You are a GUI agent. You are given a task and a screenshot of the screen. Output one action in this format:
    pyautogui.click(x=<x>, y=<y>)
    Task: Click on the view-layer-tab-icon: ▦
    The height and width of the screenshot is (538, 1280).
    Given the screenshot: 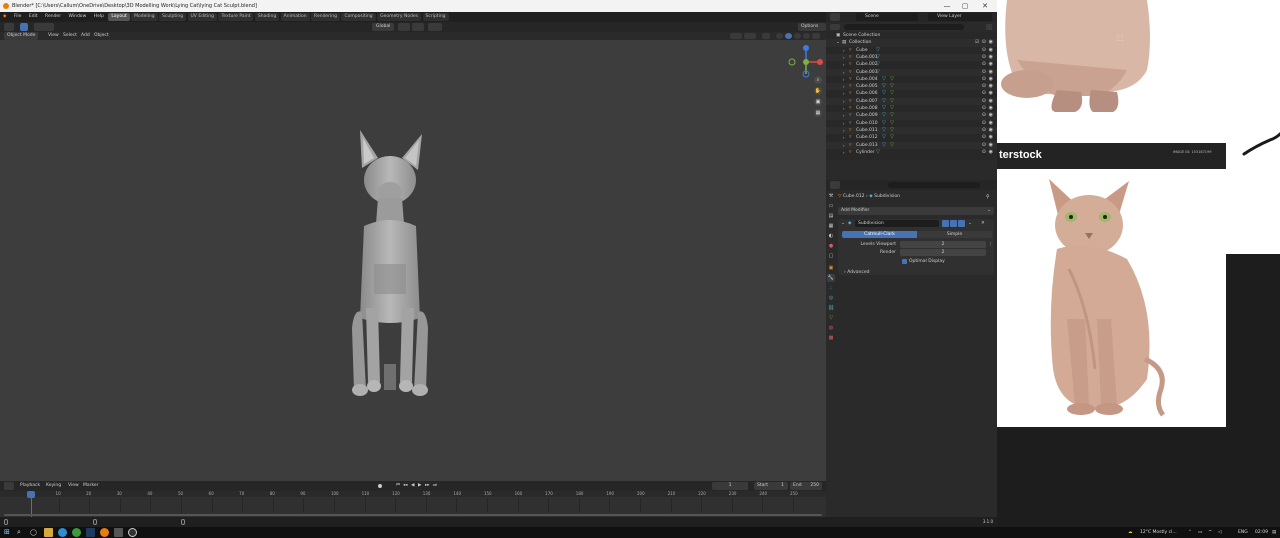 What is the action you would take?
    pyautogui.click(x=831, y=226)
    